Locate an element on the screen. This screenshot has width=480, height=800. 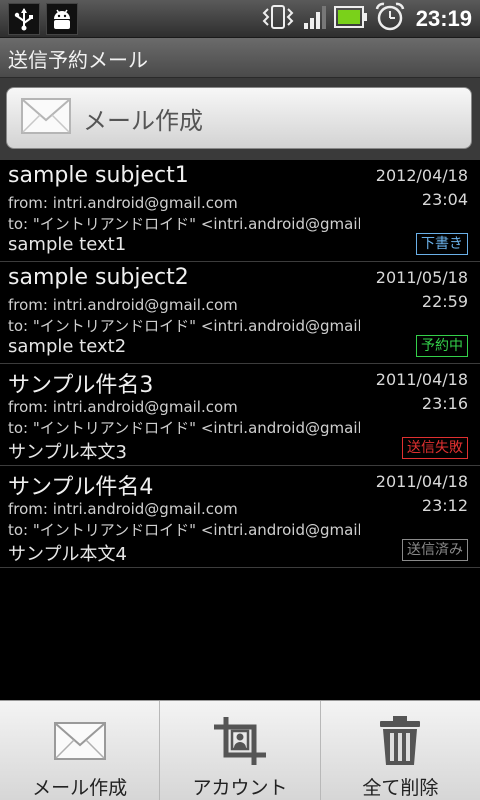
trash-icon is located at coordinates (400, 741).